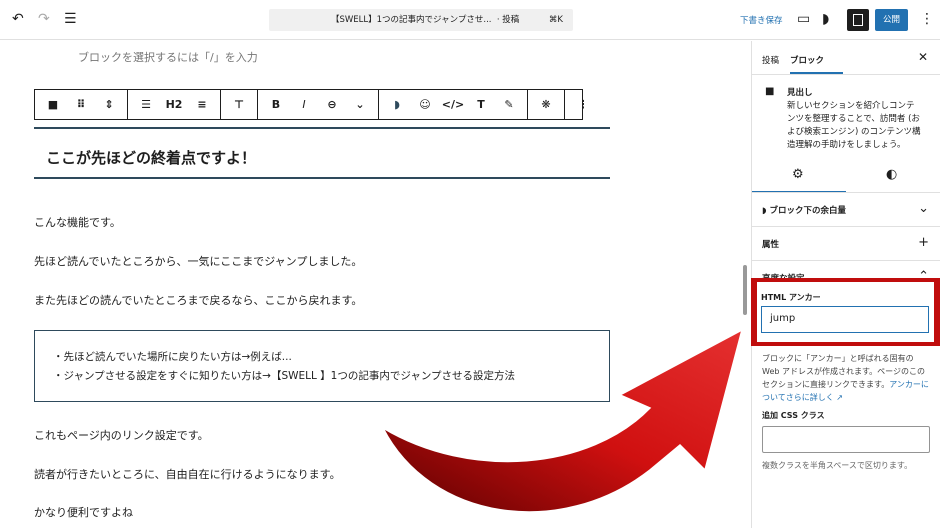  I want to click on arrow-shape, so click(562, 420).